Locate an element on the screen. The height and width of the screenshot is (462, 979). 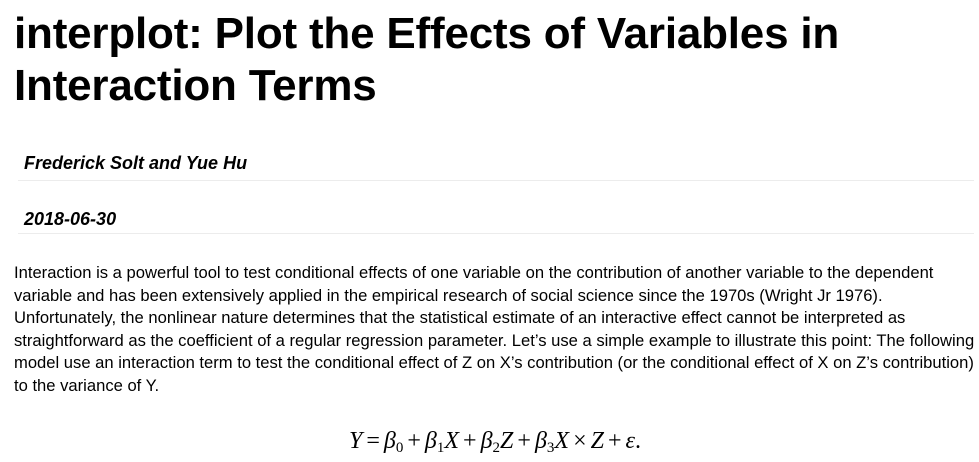
equation-times: × is located at coordinates (580, 441).